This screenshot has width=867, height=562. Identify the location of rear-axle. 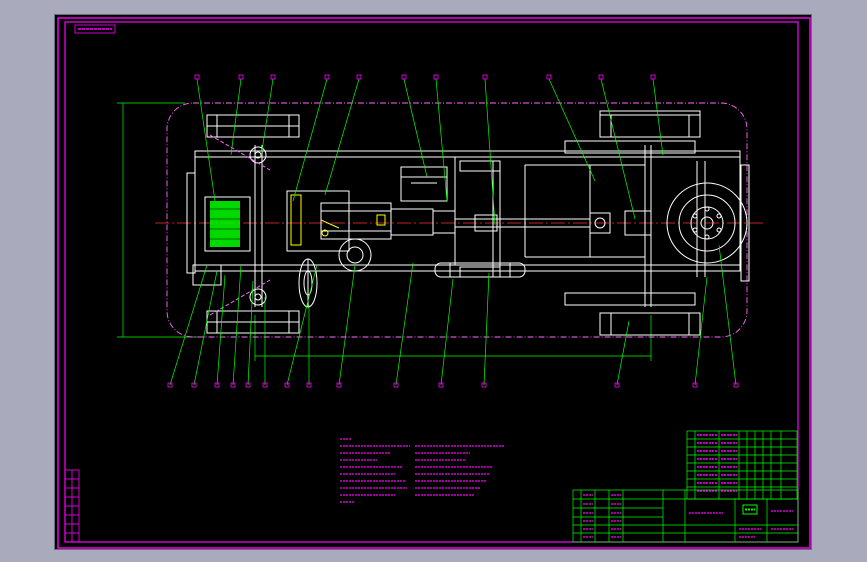
(638, 226).